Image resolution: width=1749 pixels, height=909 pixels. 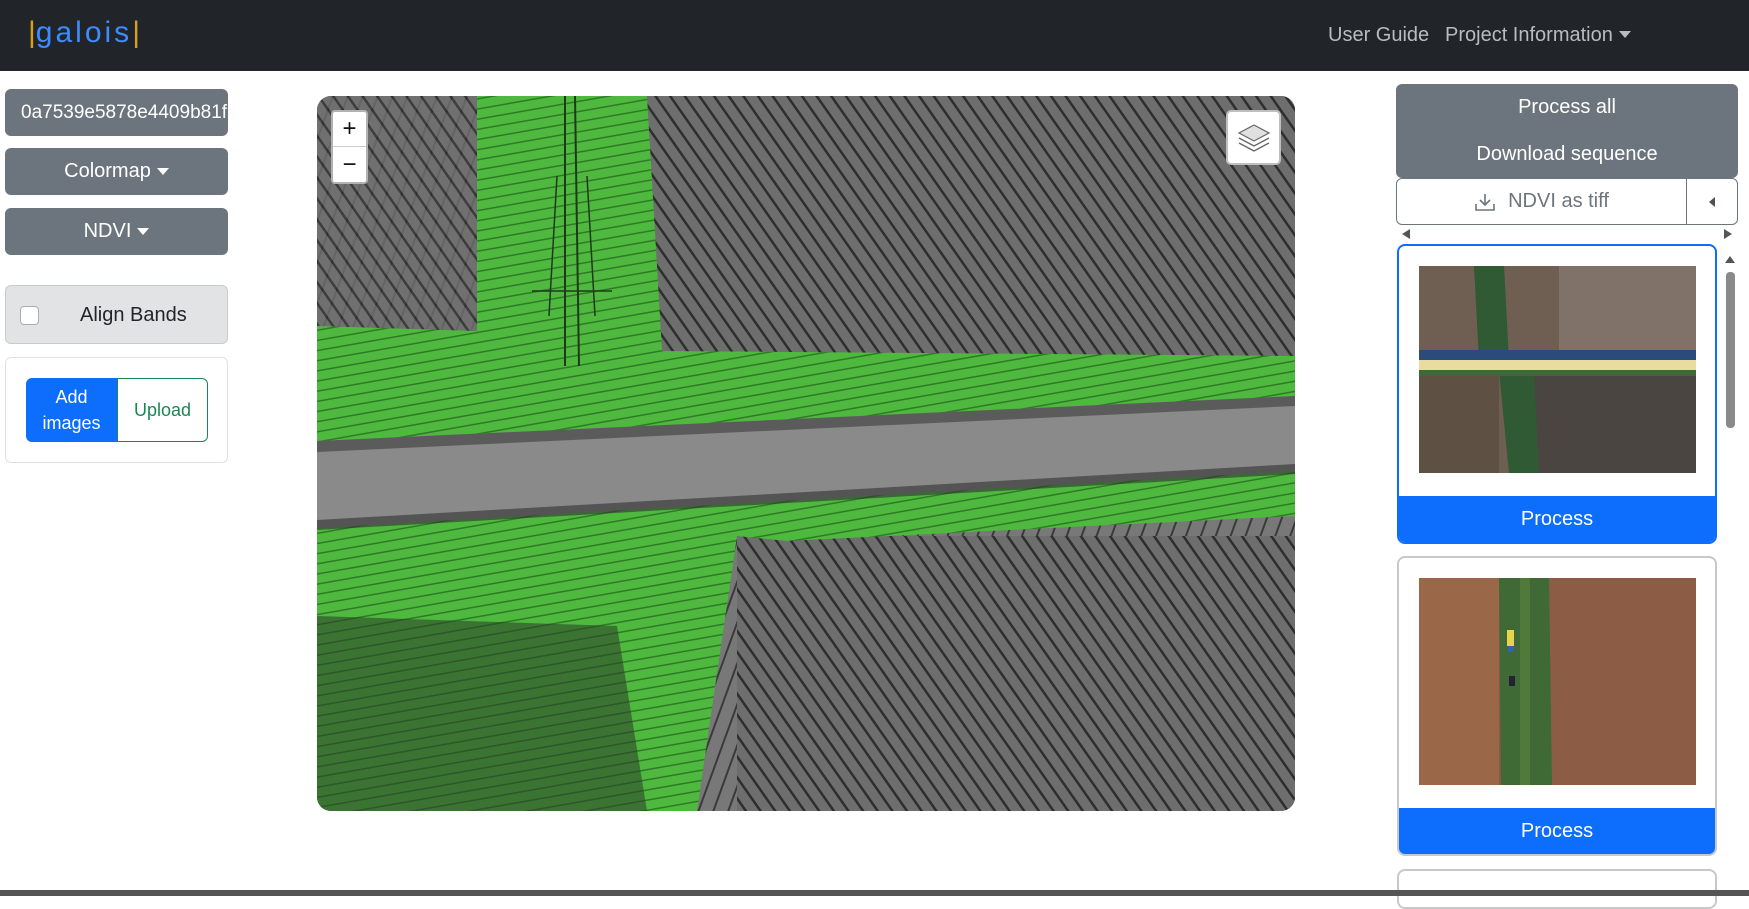 I want to click on brand-text: galois, so click(x=84, y=32).